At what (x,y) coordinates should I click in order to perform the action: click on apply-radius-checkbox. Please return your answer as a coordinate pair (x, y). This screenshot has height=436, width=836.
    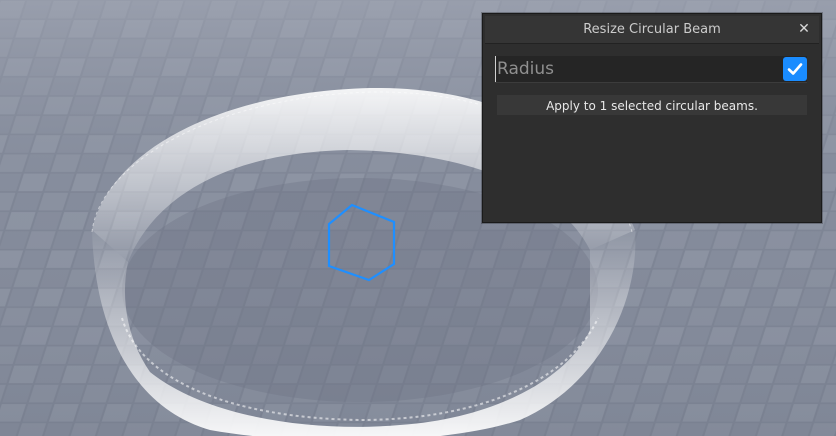
    Looking at the image, I should click on (795, 69).